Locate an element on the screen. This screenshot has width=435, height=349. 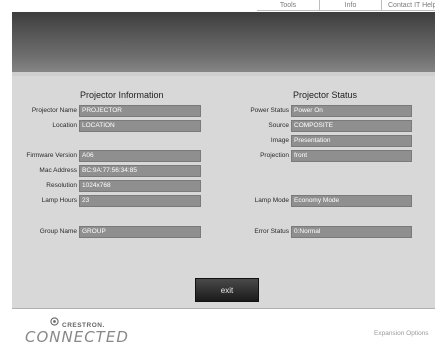
source-label: Source is located at coordinates (278, 125).